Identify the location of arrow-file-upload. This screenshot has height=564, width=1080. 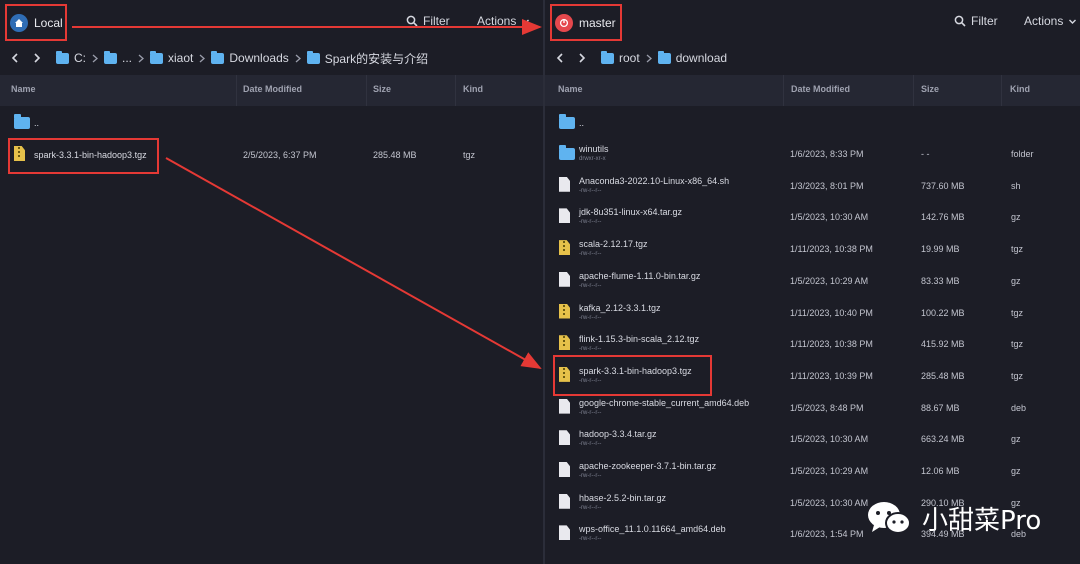
(353, 263).